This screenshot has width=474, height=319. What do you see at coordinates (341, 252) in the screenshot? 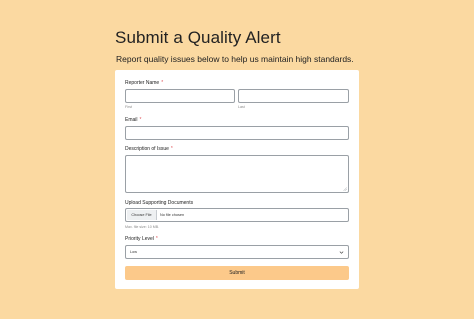
I see `chevron-down-icon` at bounding box center [341, 252].